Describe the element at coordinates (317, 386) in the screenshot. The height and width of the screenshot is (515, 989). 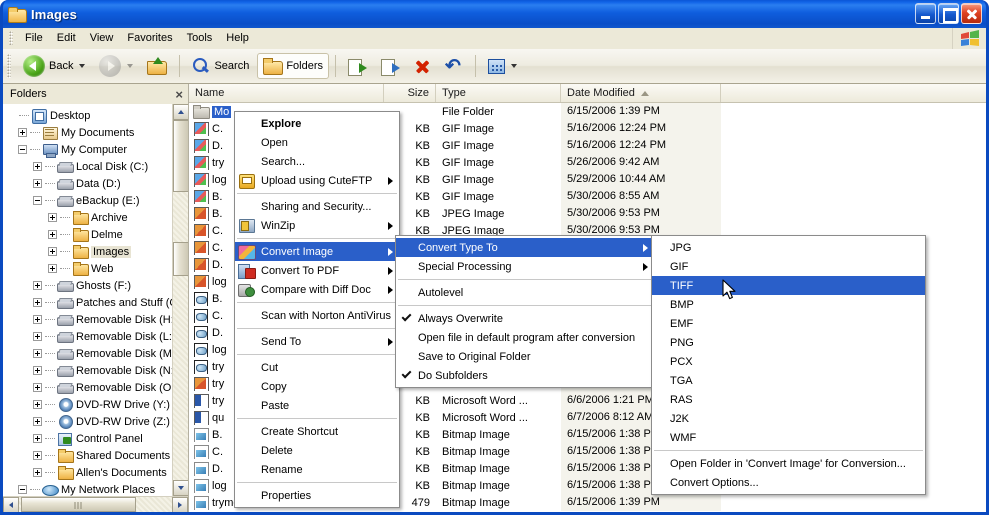
I see `menu-item-copy: Copy` at that location.